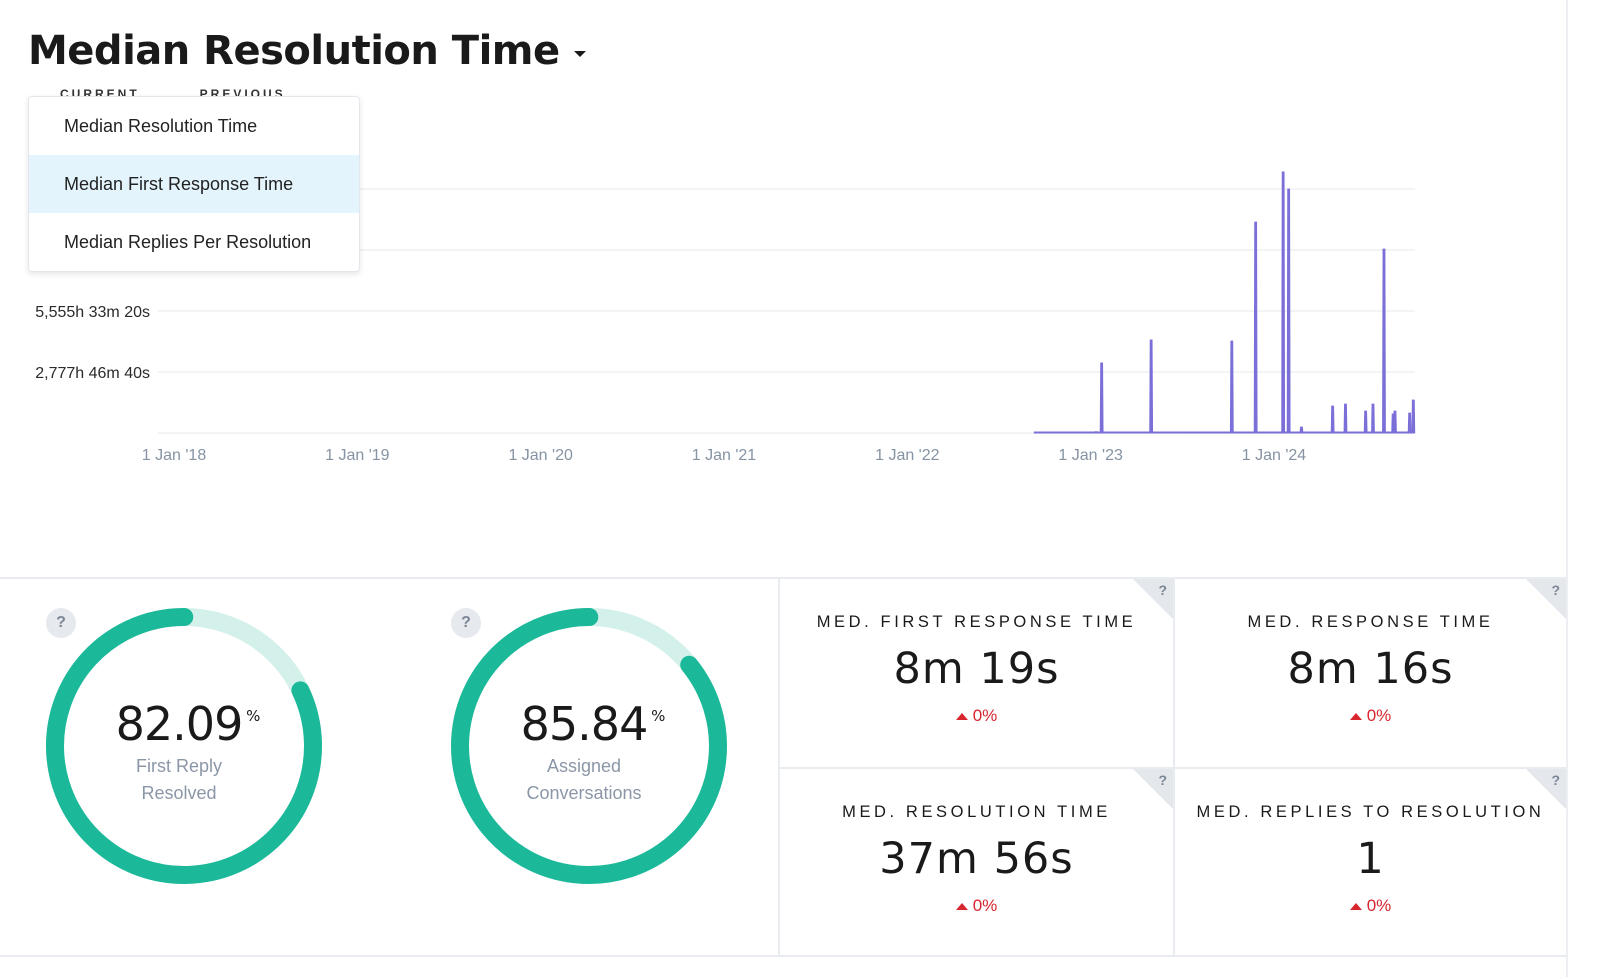 The image size is (1600, 977). Describe the element at coordinates (1274, 455) in the screenshot. I see `x-tick-label: 1 Jan '24` at that location.